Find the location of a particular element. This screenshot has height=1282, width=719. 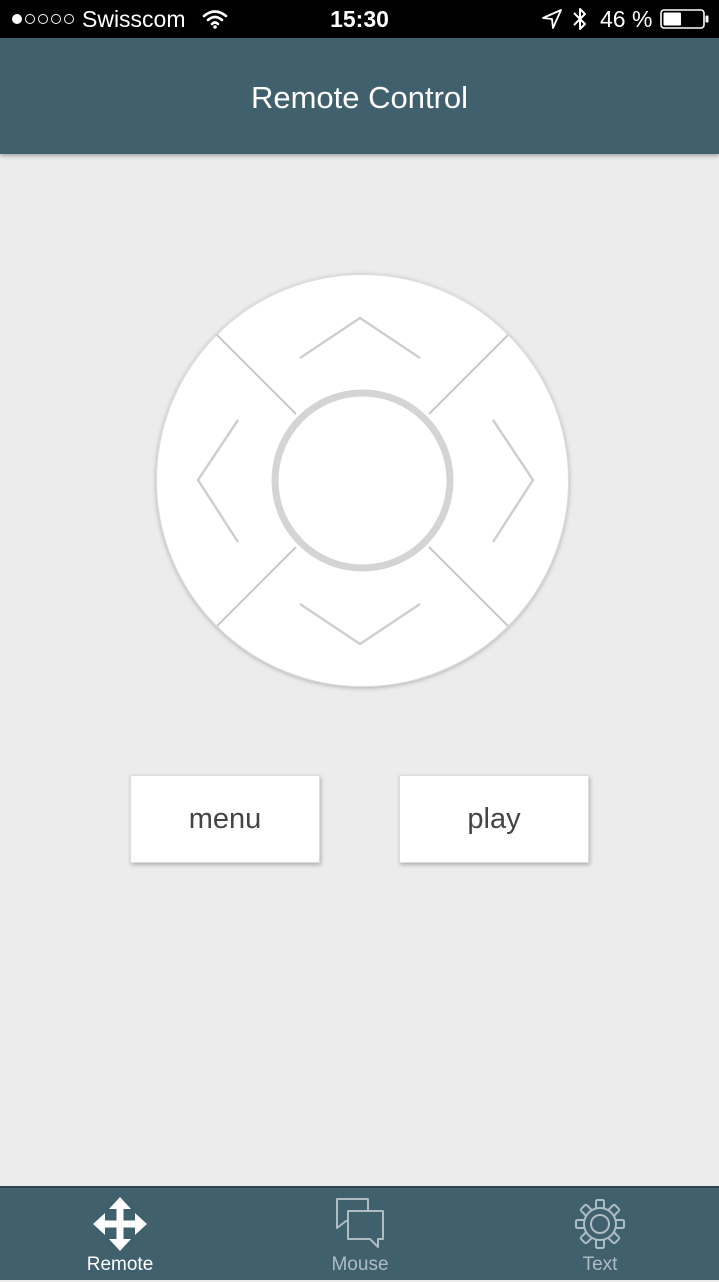

bluetooth-icon is located at coordinates (579, 19).